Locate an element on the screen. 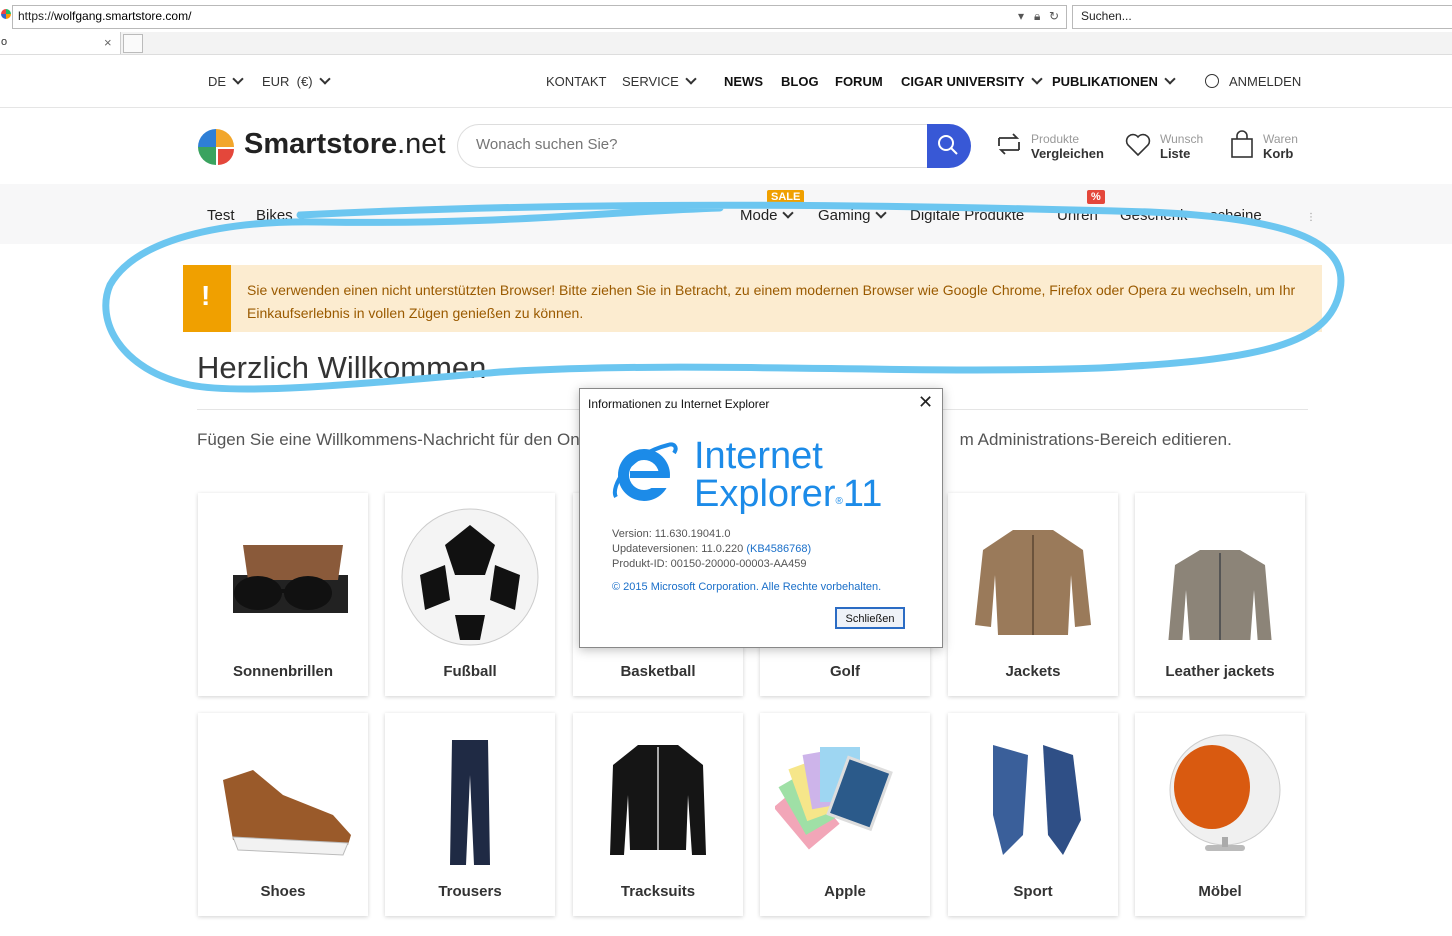 The width and height of the screenshot is (1452, 936). jacket-image is located at coordinates (1033, 582).